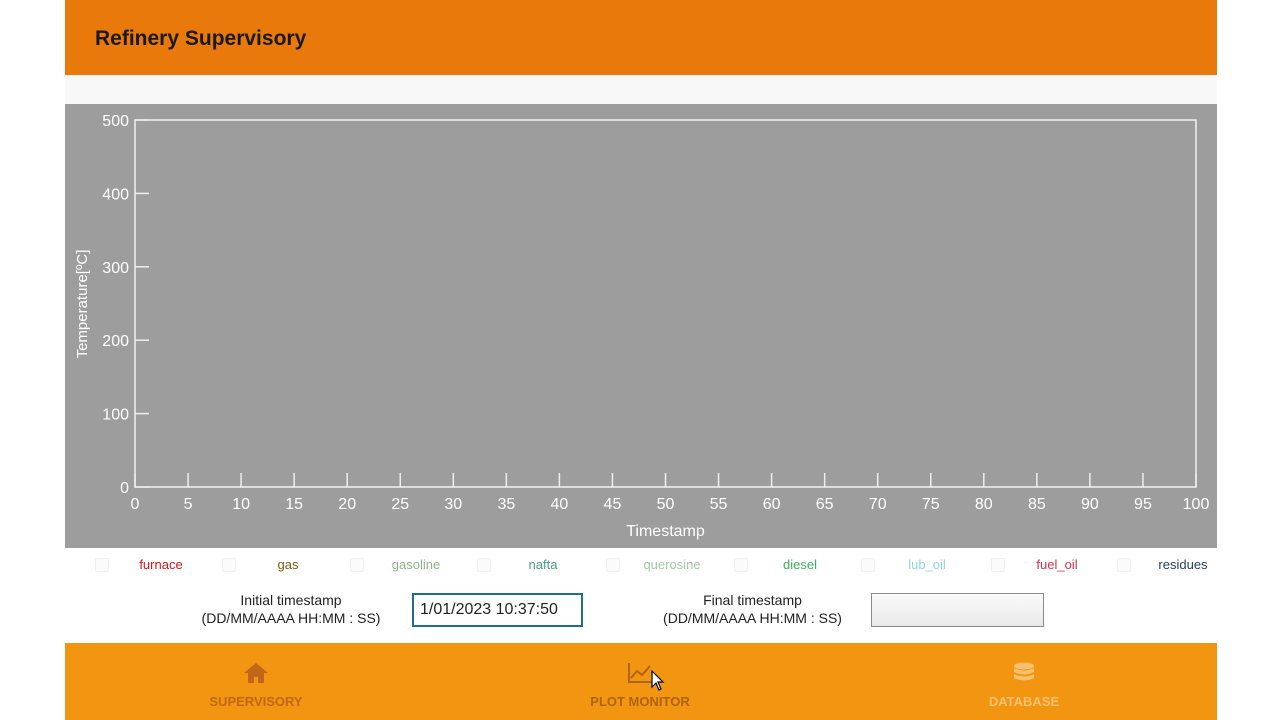 This screenshot has height=720, width=1280. What do you see at coordinates (400, 504) in the screenshot?
I see `x-tick-label-5: 25` at bounding box center [400, 504].